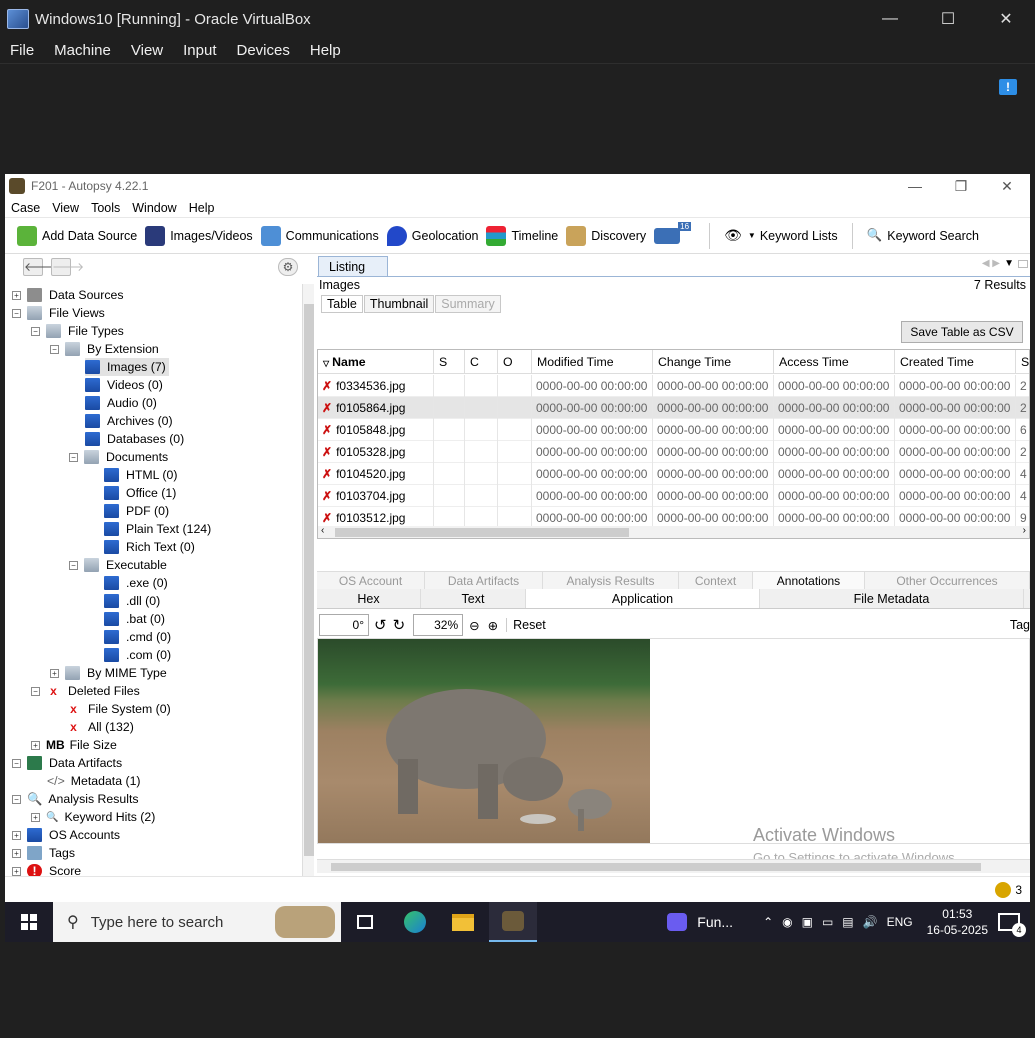  I want to click on file-explorer-button, so click(463, 922).